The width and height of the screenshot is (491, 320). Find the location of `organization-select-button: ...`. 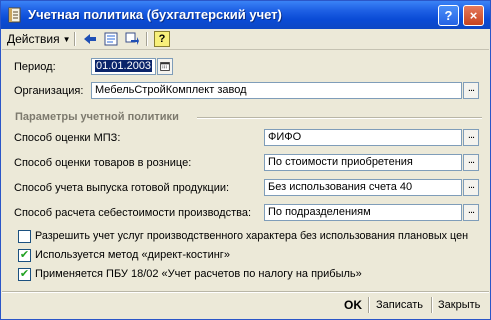

organization-select-button: ... is located at coordinates (471, 90).